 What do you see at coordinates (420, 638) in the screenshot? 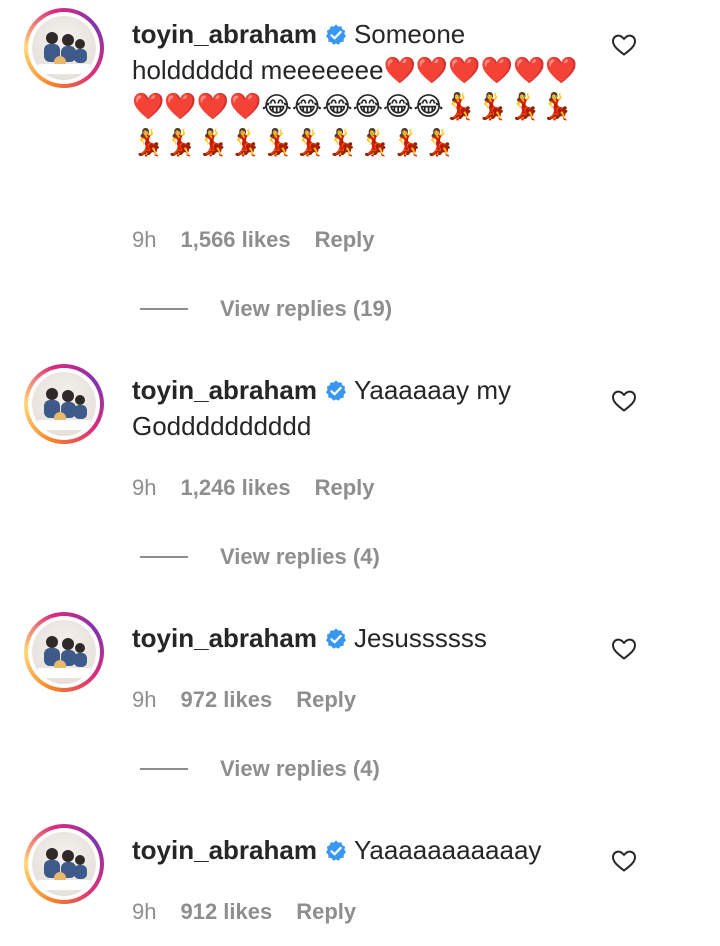
I see `comment-body: Jesussssss` at bounding box center [420, 638].